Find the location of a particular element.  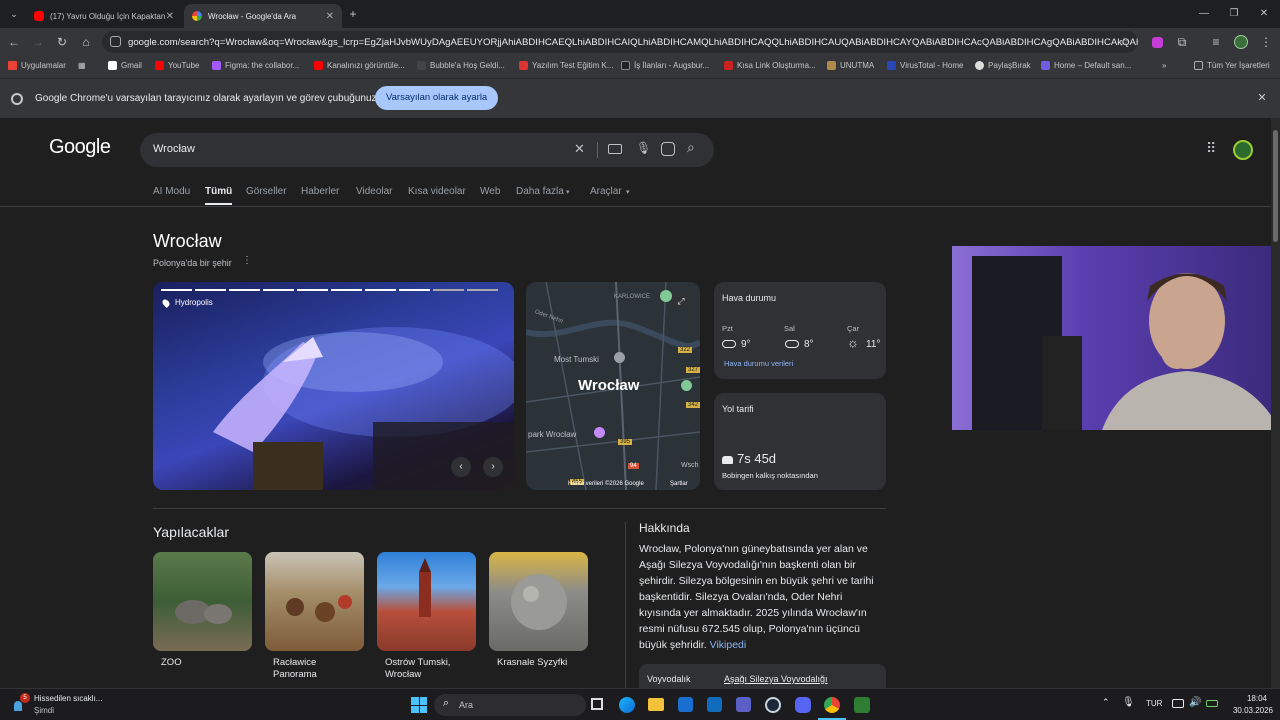

close-infobar-icon: ✕ is located at coordinates (1262, 98).